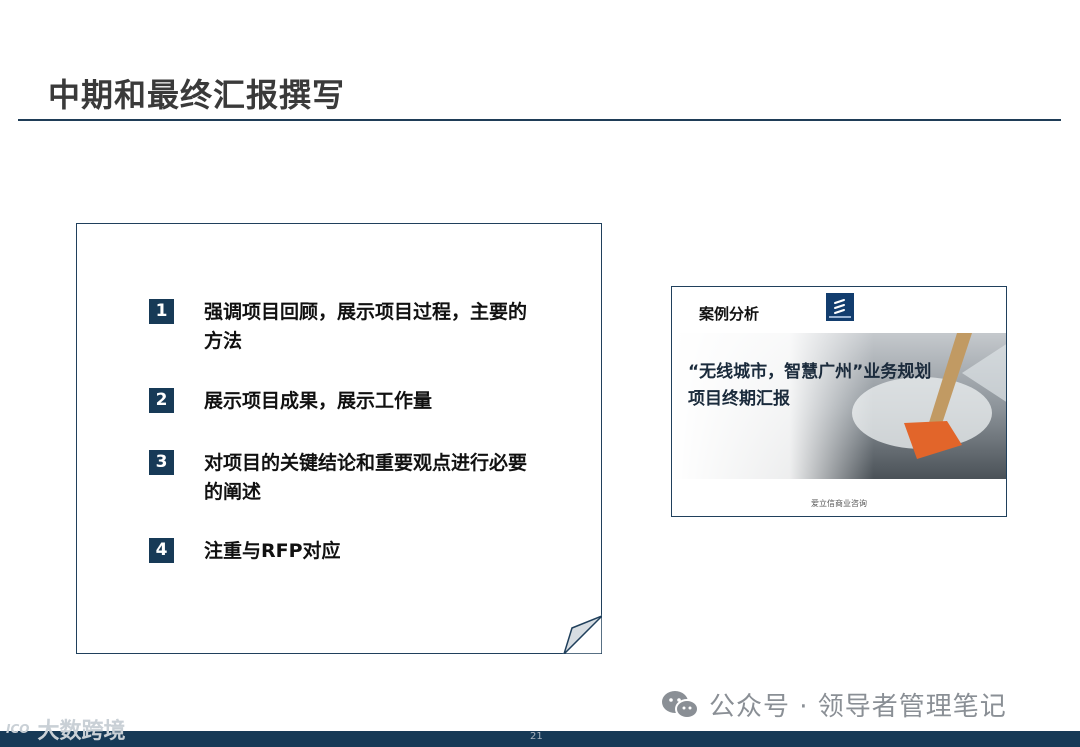 The height and width of the screenshot is (747, 1080). Describe the element at coordinates (739, 399) in the screenshot. I see `case-headline-line2: 项目终期汇报` at that location.